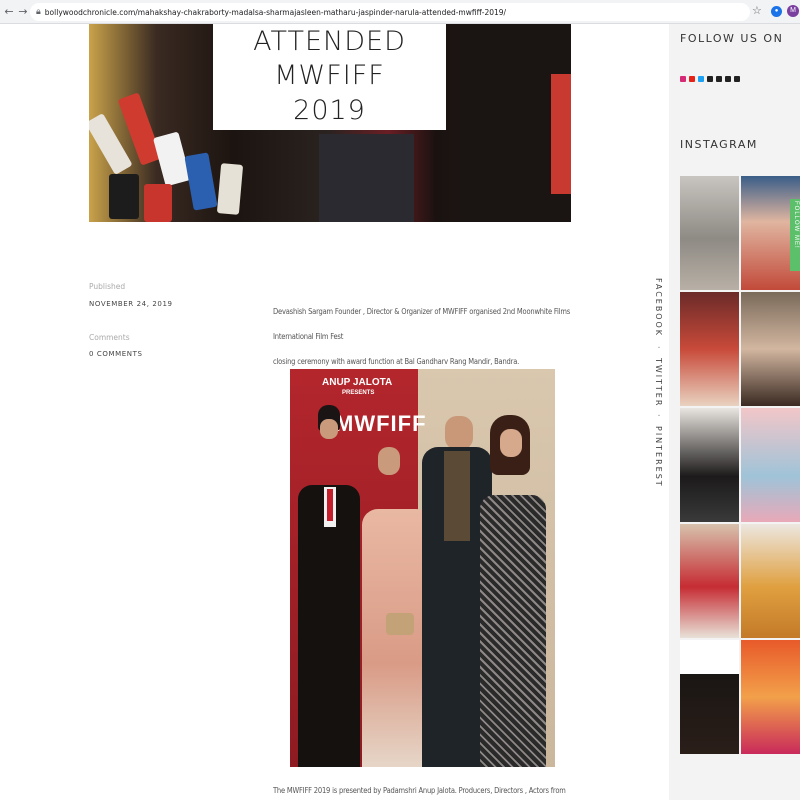  Describe the element at coordinates (357, 382) in the screenshot. I see `poster-text: ANUP JALOTA` at that location.